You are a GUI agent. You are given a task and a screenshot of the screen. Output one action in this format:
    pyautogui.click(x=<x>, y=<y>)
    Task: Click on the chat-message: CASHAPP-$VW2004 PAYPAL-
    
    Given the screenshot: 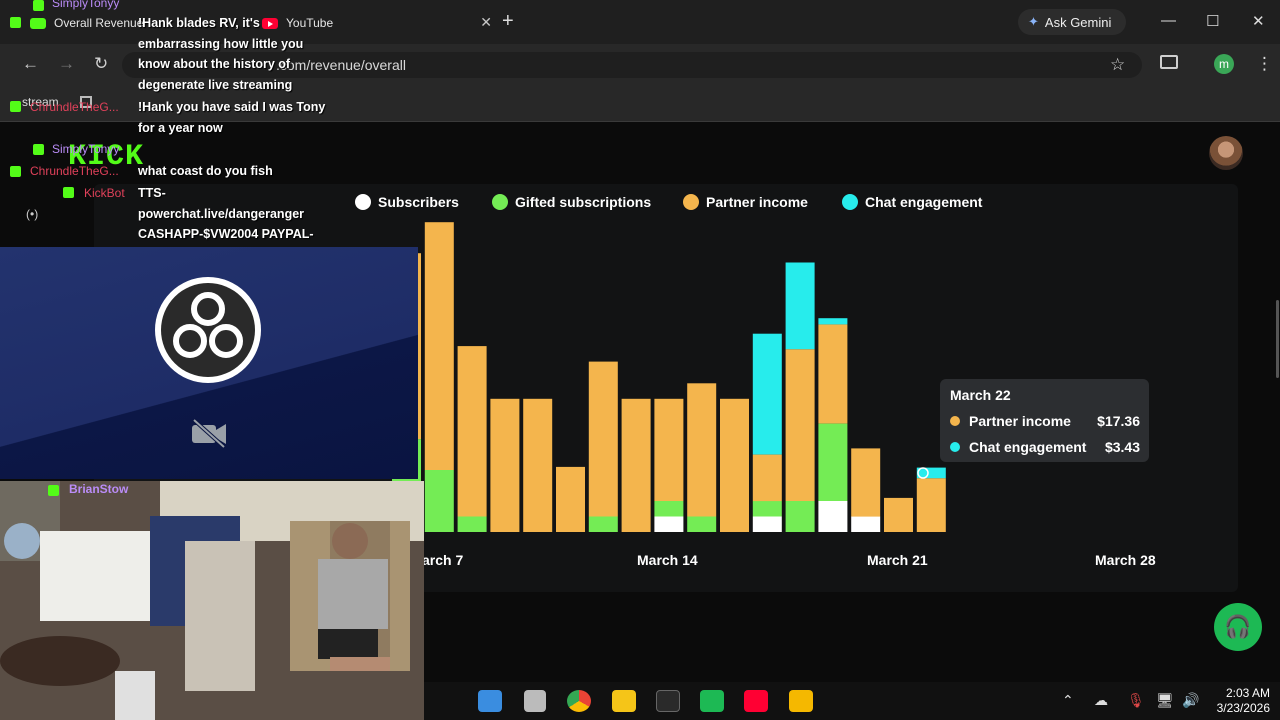 What is the action you would take?
    pyautogui.click(x=226, y=234)
    